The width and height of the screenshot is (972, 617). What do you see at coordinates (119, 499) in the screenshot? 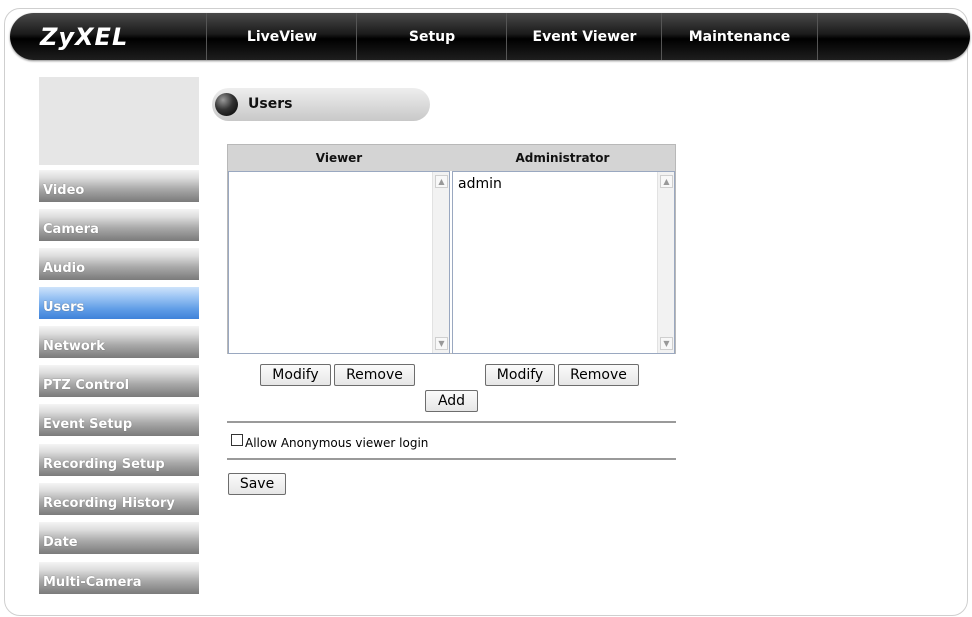
I see `sidebar-item-recording-history: Recording History` at bounding box center [119, 499].